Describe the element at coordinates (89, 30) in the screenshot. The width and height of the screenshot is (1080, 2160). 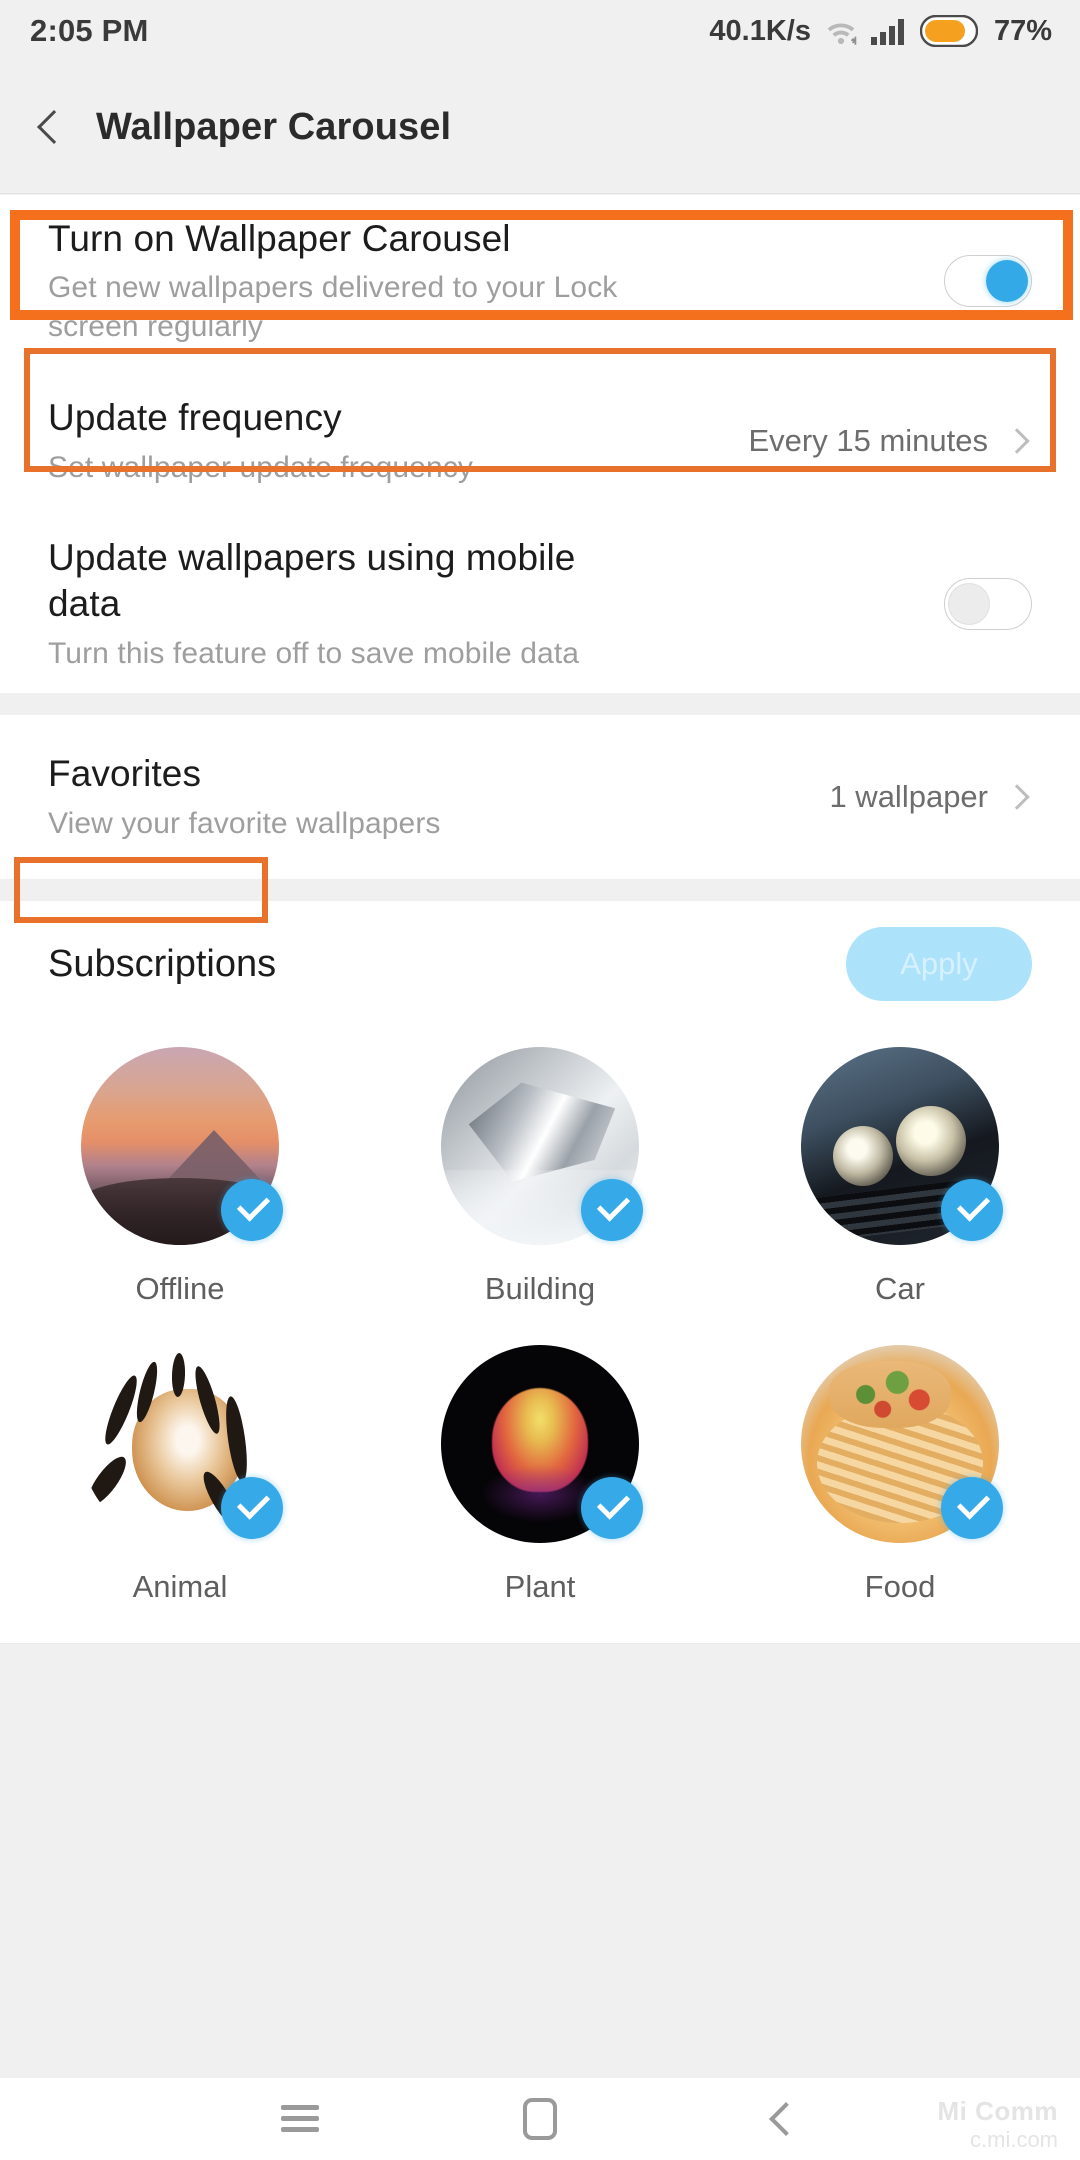
I see `status-clock: 2:05 PM` at that location.